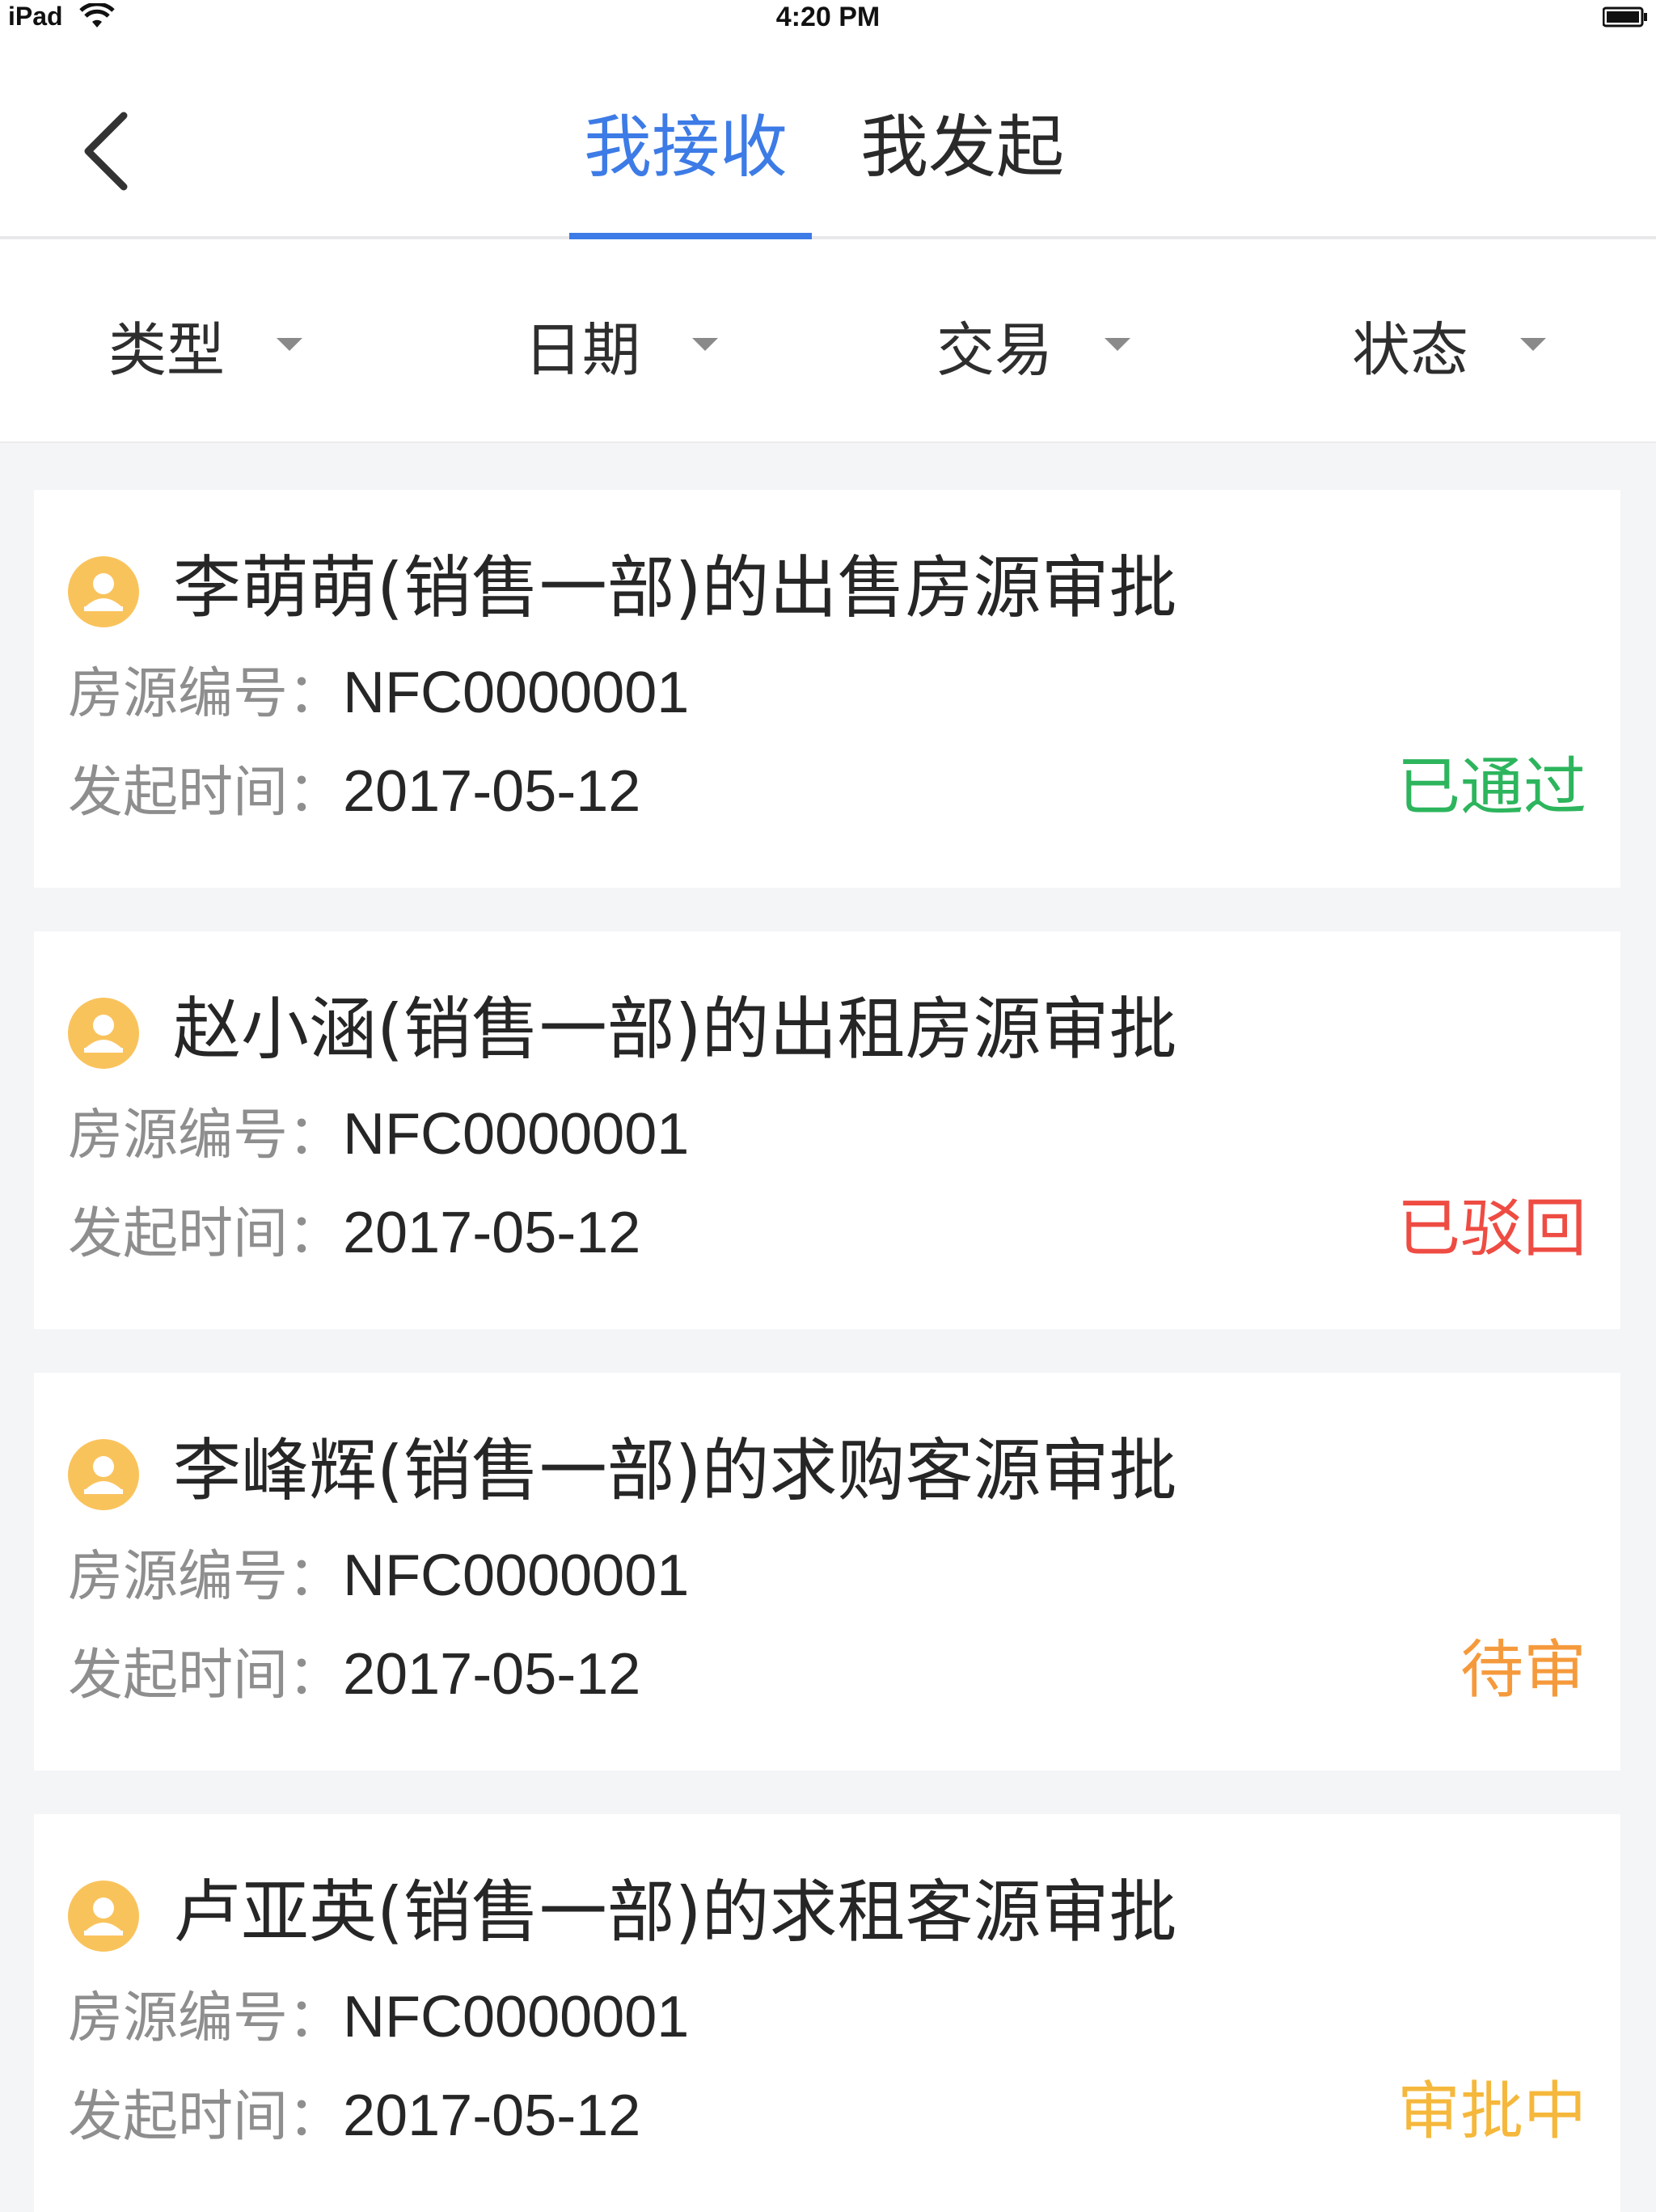  What do you see at coordinates (582, 349) in the screenshot?
I see `filter-date-label: 日期` at bounding box center [582, 349].